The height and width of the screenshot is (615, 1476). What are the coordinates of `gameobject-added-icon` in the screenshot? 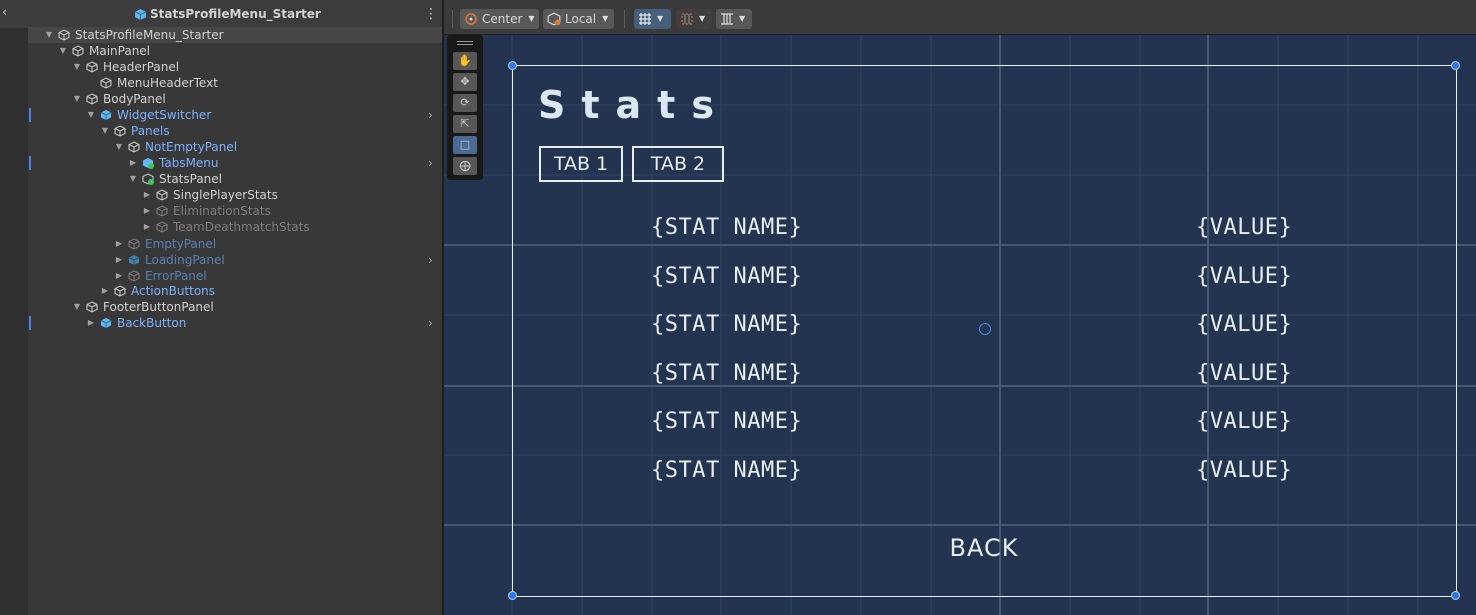 It's located at (148, 179).